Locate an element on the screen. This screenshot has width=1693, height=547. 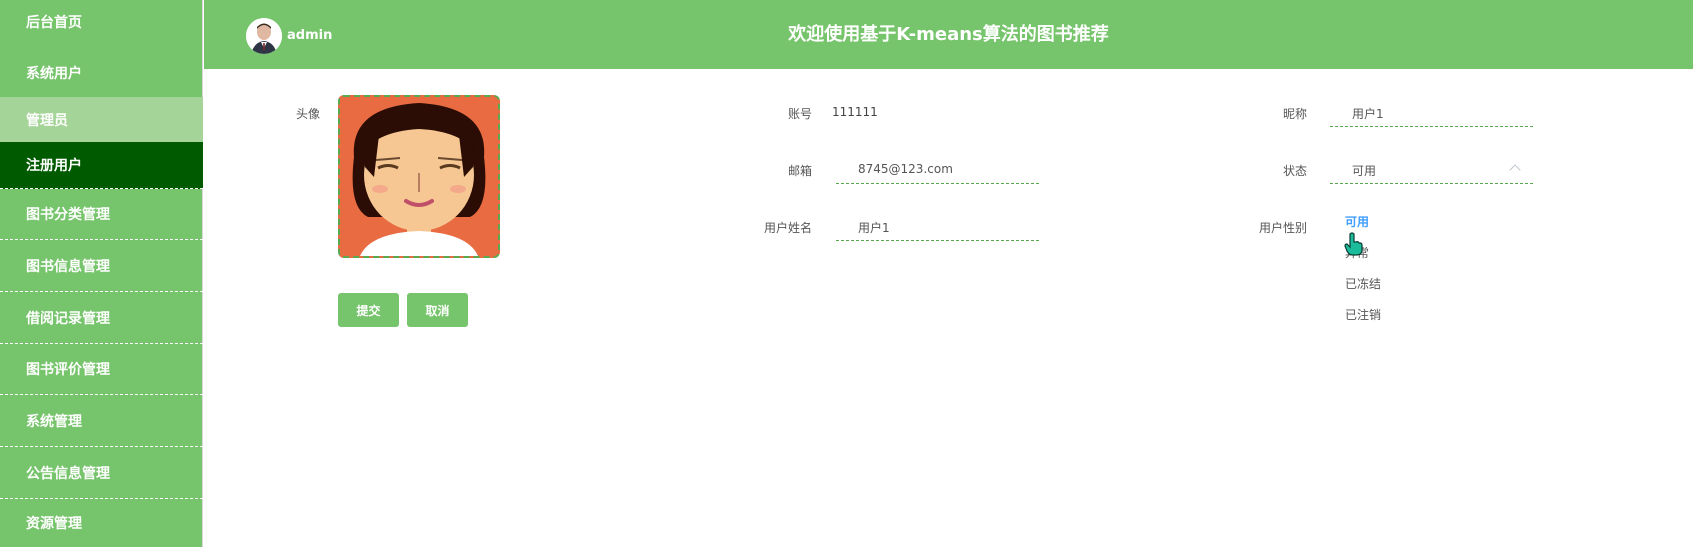
sidebar-item-label: 资源管理 is located at coordinates (54, 524).